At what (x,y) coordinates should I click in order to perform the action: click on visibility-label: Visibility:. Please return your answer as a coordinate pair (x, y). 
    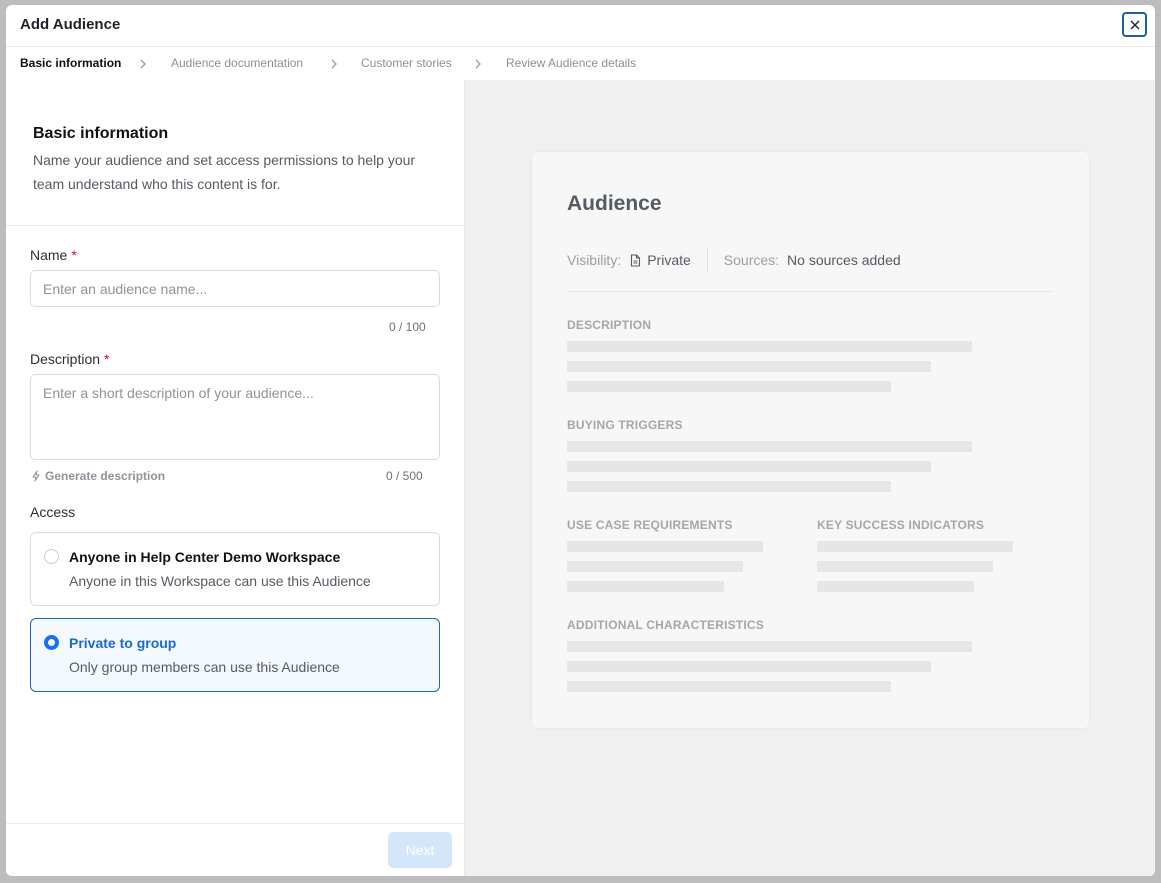
    Looking at the image, I should click on (594, 260).